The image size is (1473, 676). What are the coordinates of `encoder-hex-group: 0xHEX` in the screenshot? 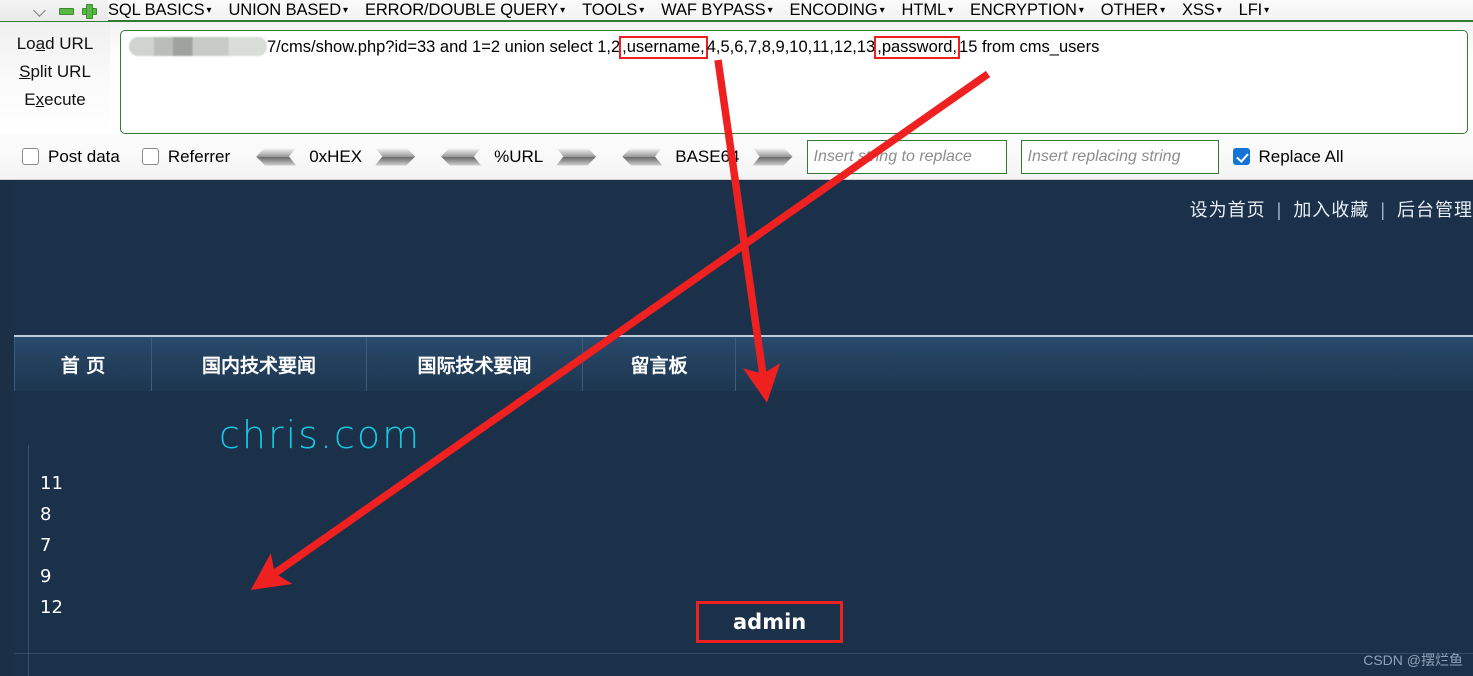 It's located at (336, 156).